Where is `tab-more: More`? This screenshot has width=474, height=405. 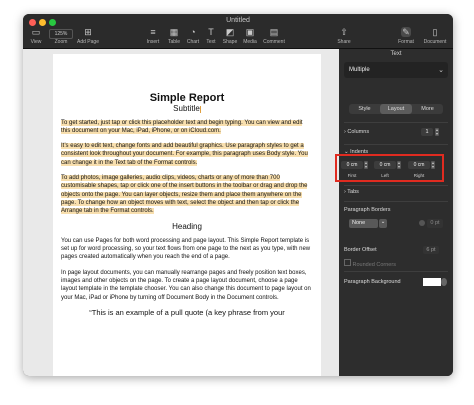
tab-more: More is located at coordinates (427, 109).